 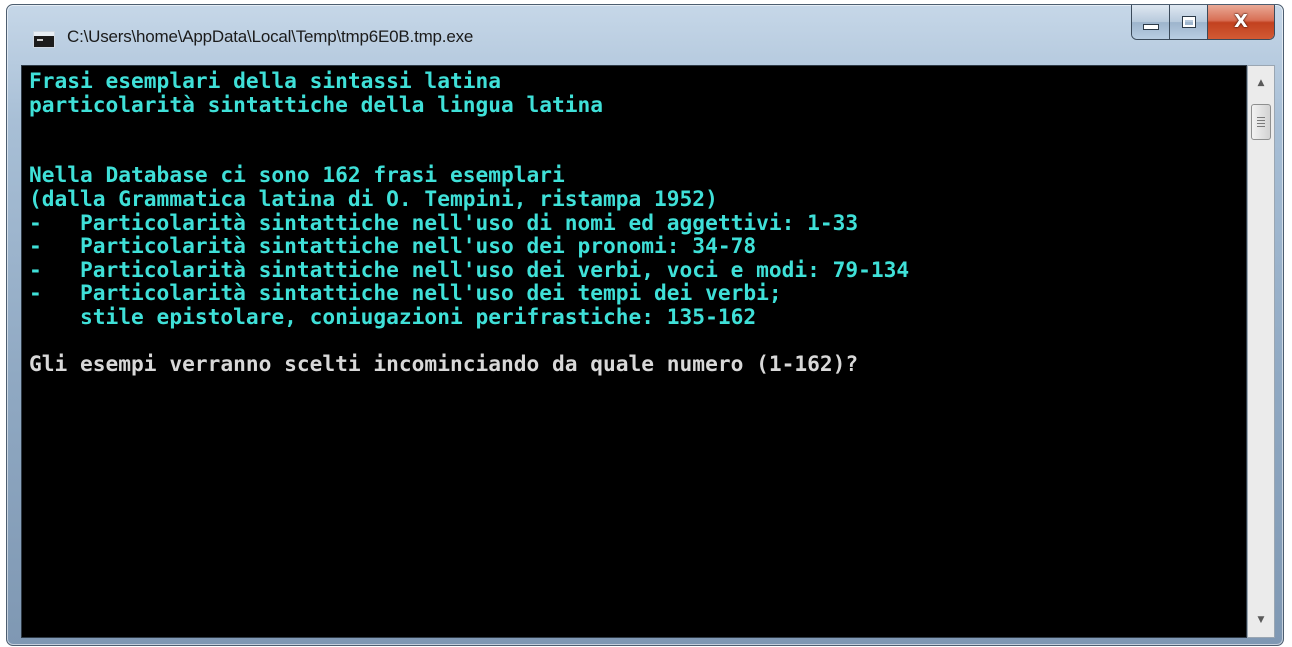 I want to click on minimize-icon, so click(x=1150, y=27).